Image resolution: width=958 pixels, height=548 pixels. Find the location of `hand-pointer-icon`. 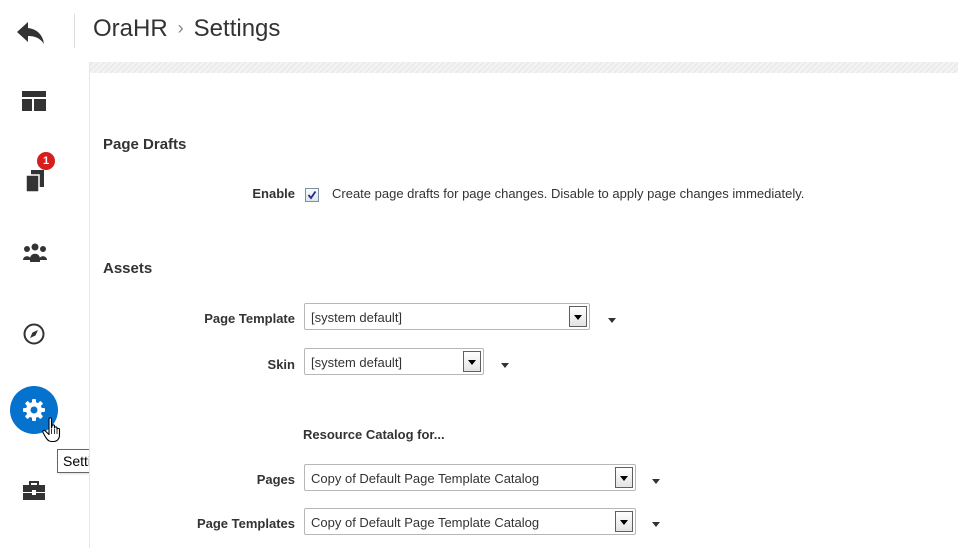

hand-pointer-icon is located at coordinates (51, 430).